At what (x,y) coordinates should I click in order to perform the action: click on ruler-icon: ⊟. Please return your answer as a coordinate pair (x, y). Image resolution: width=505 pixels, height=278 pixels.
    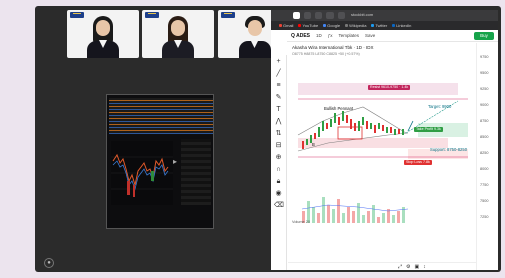
    Looking at the image, I should click on (278, 145).